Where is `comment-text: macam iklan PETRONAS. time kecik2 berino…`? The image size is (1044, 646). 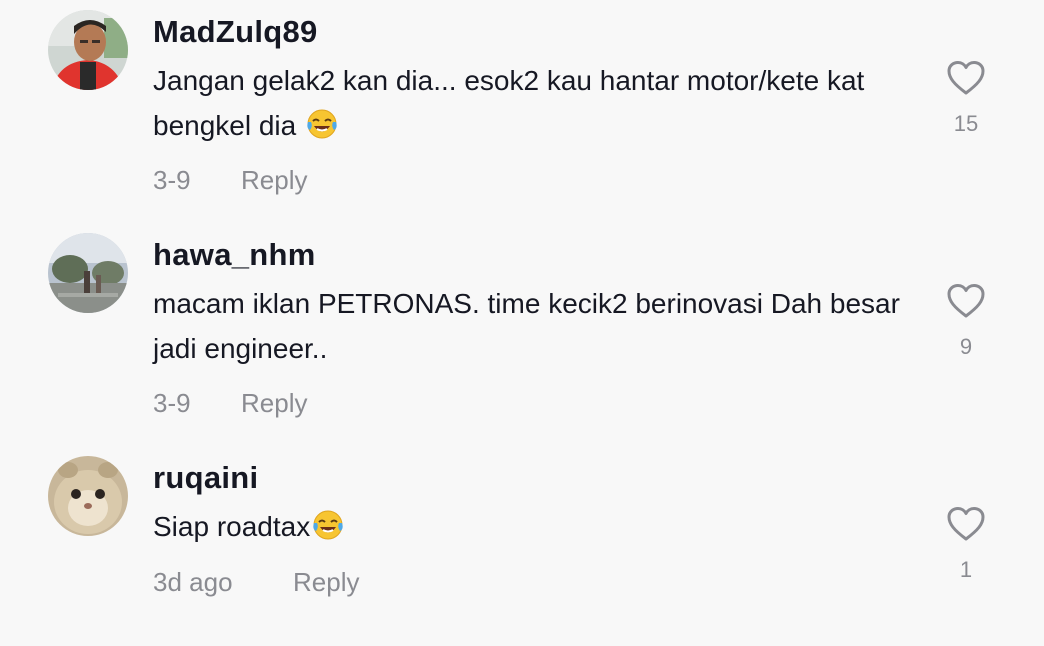
comment-text: macam iklan PETRONAS. time kecik2 berino… is located at coordinates (526, 326).